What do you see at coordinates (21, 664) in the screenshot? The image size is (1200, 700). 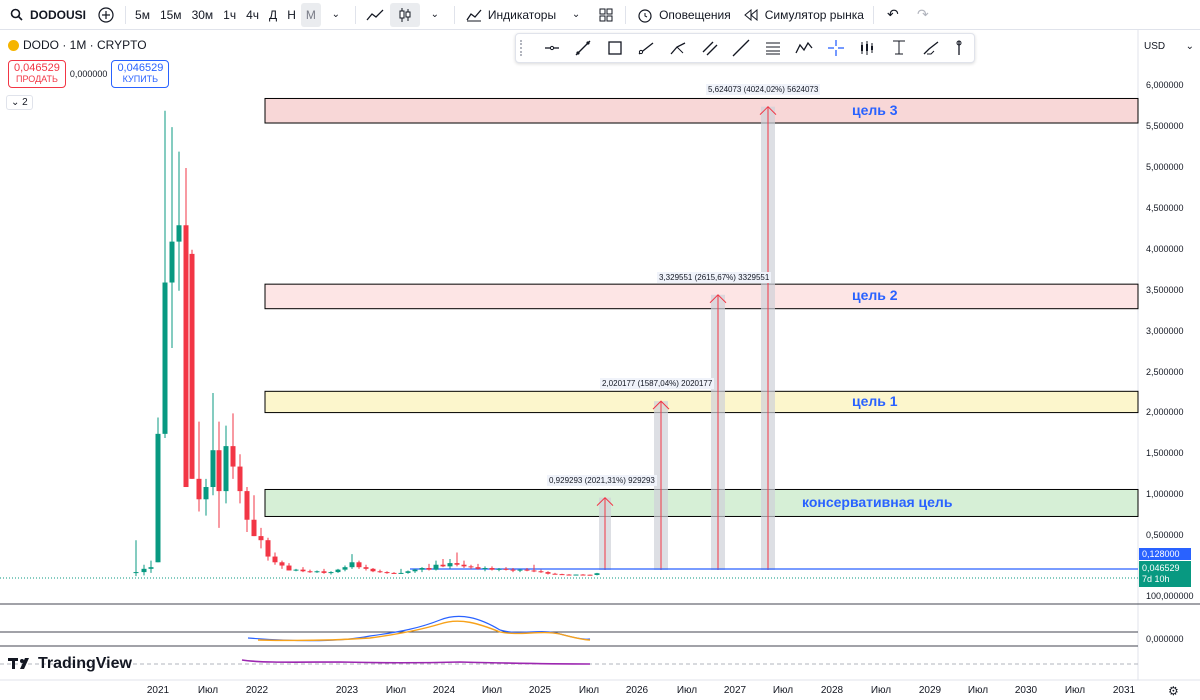 I see `tradingview-mark-icon` at bounding box center [21, 664].